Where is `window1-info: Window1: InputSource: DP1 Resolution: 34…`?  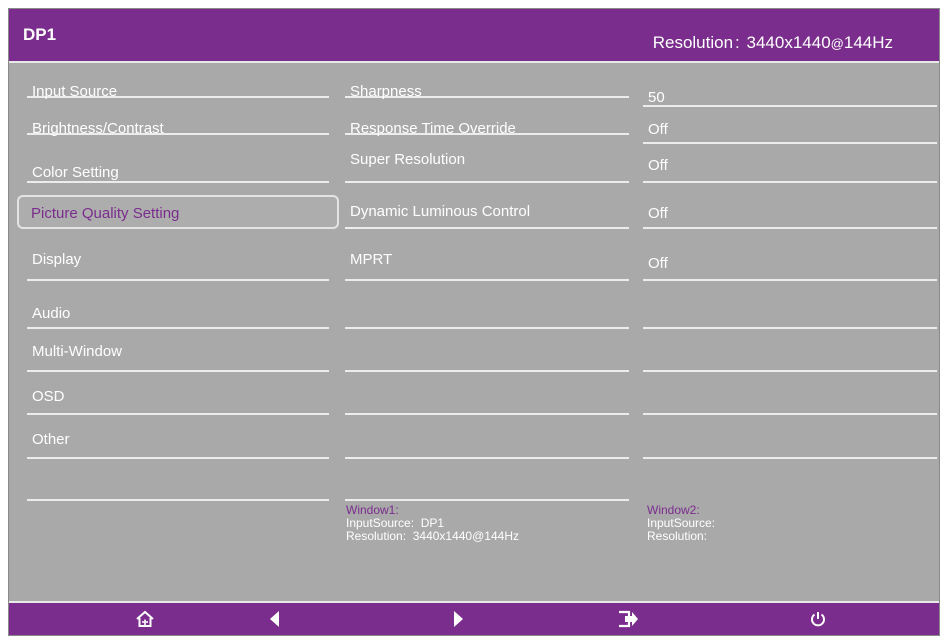 window1-info: Window1: InputSource: DP1 Resolution: 34… is located at coordinates (432, 523).